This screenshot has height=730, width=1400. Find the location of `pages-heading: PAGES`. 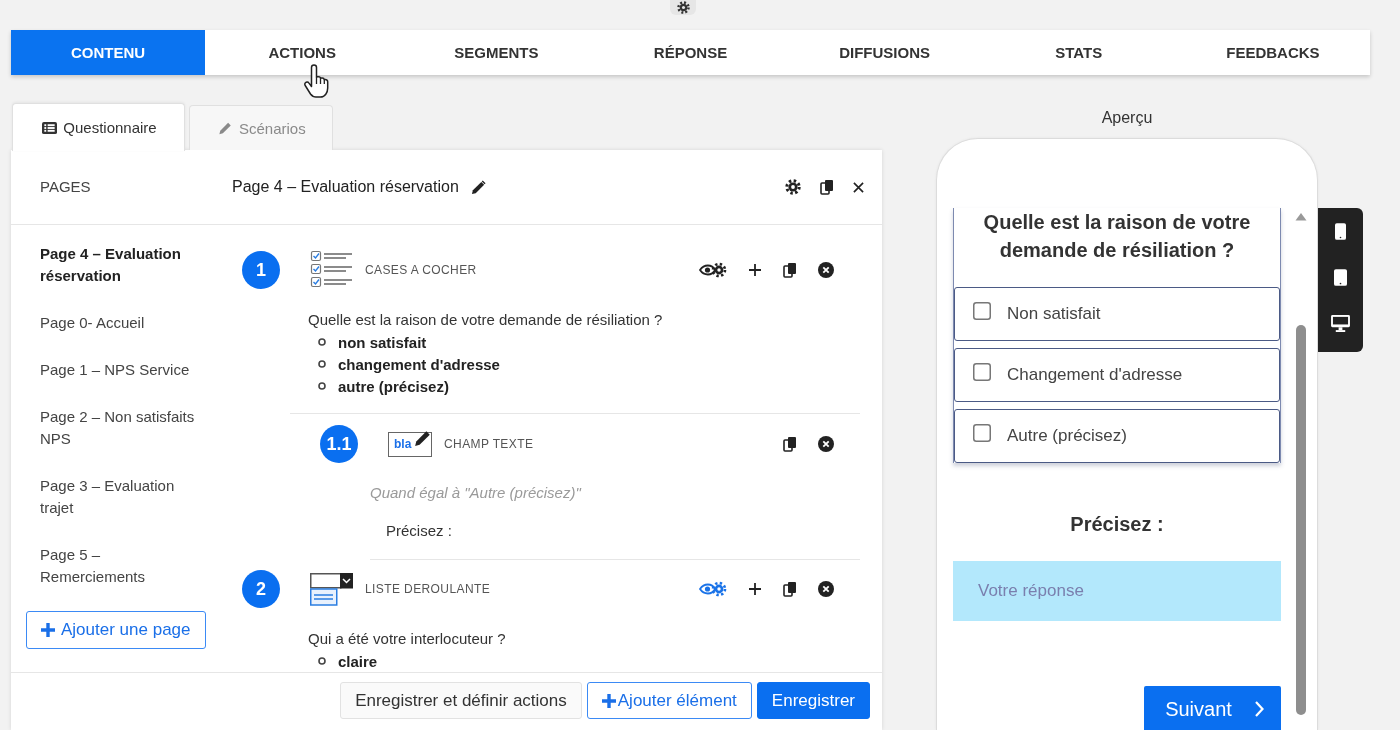

pages-heading: PAGES is located at coordinates (65, 186).